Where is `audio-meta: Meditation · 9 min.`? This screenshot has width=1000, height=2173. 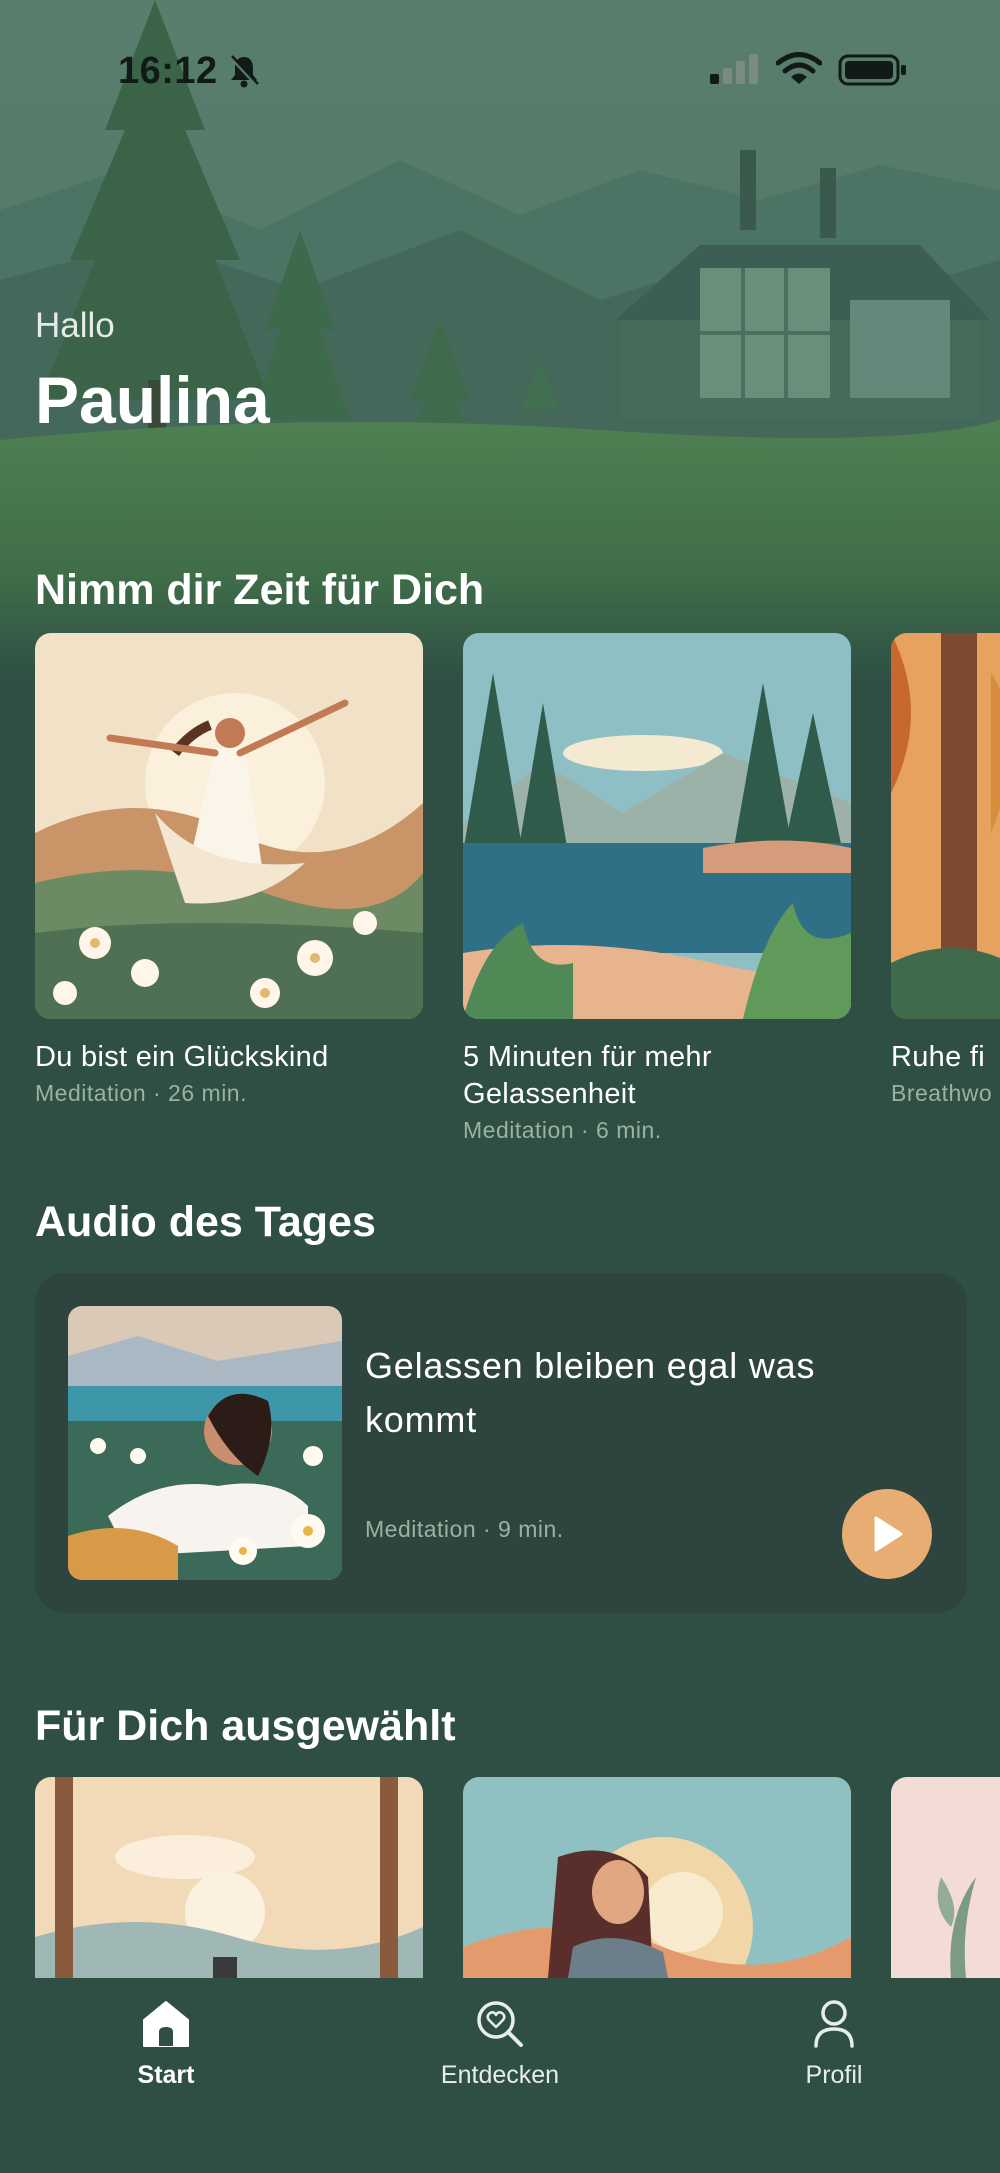 audio-meta: Meditation · 9 min. is located at coordinates (464, 1529).